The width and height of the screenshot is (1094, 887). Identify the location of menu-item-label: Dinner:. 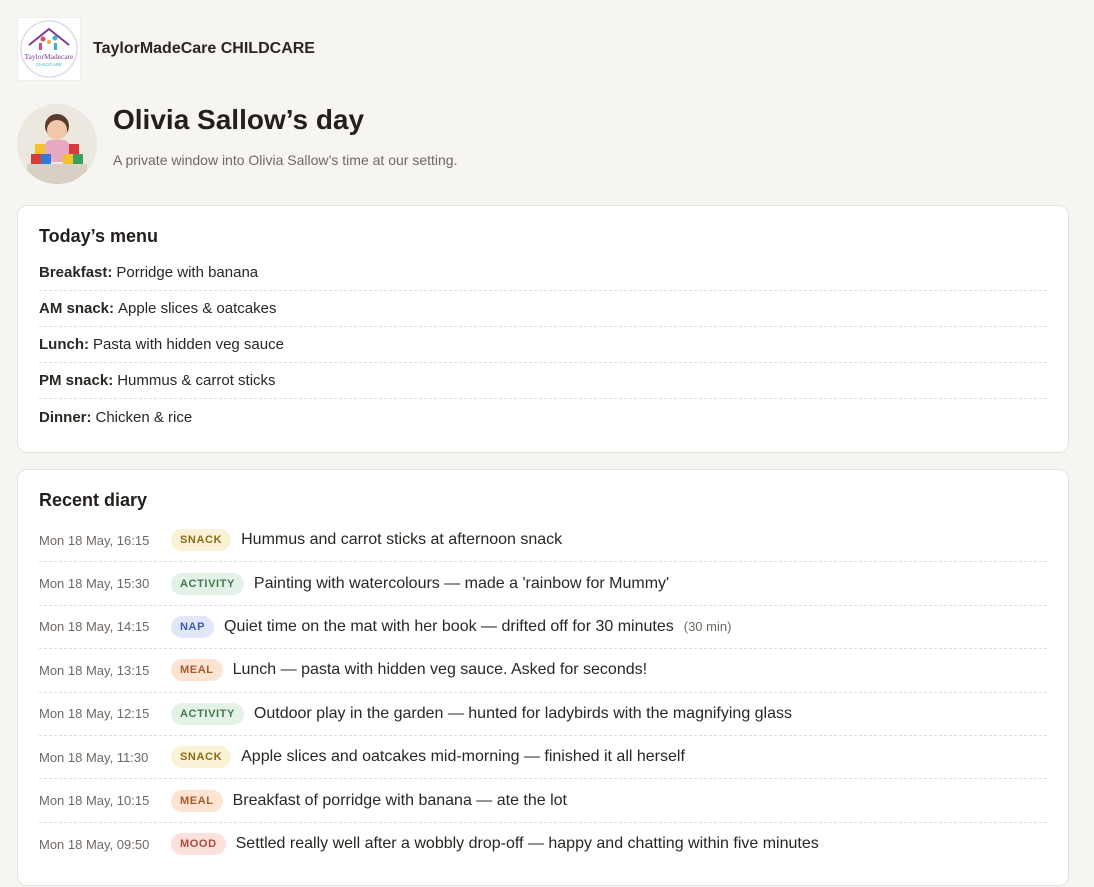
(65, 417).